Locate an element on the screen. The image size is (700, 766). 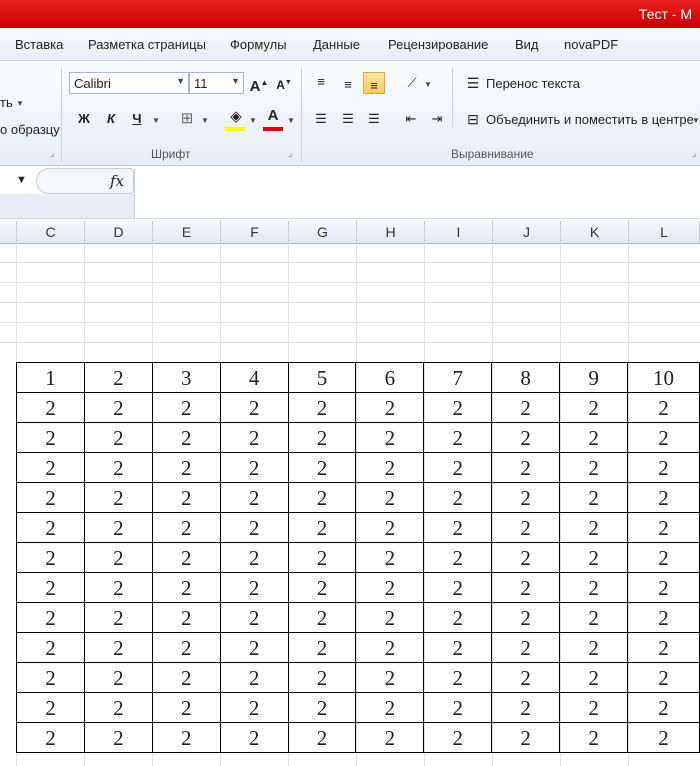
underline-button: Ч is located at coordinates (137, 119).